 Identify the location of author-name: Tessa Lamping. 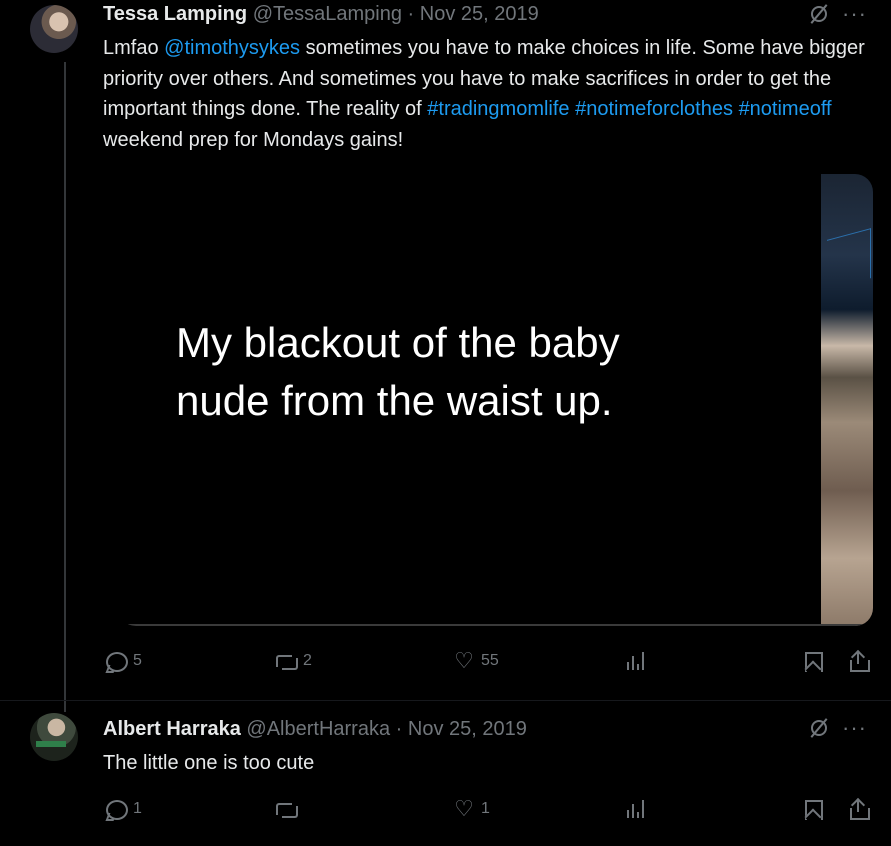
(175, 14).